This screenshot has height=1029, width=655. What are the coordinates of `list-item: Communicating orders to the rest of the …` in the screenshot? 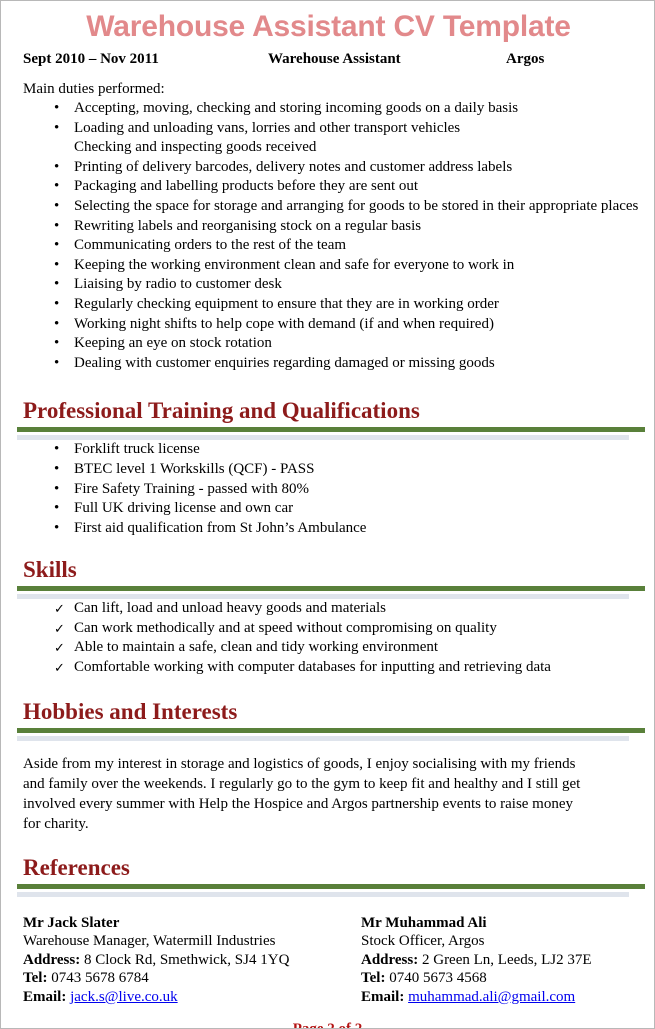 It's located at (332, 246).